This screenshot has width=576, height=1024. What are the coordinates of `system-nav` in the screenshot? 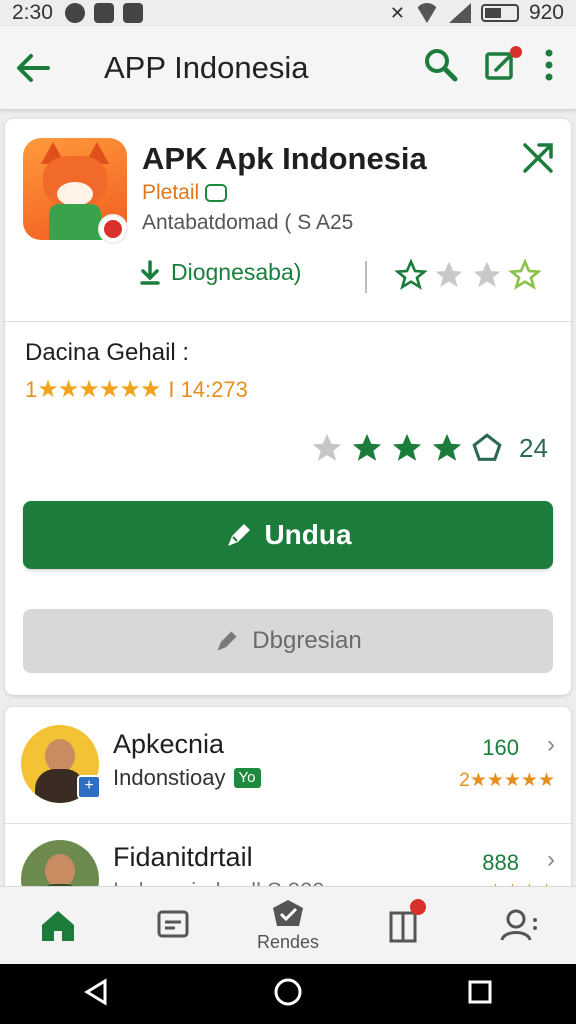 It's located at (288, 994).